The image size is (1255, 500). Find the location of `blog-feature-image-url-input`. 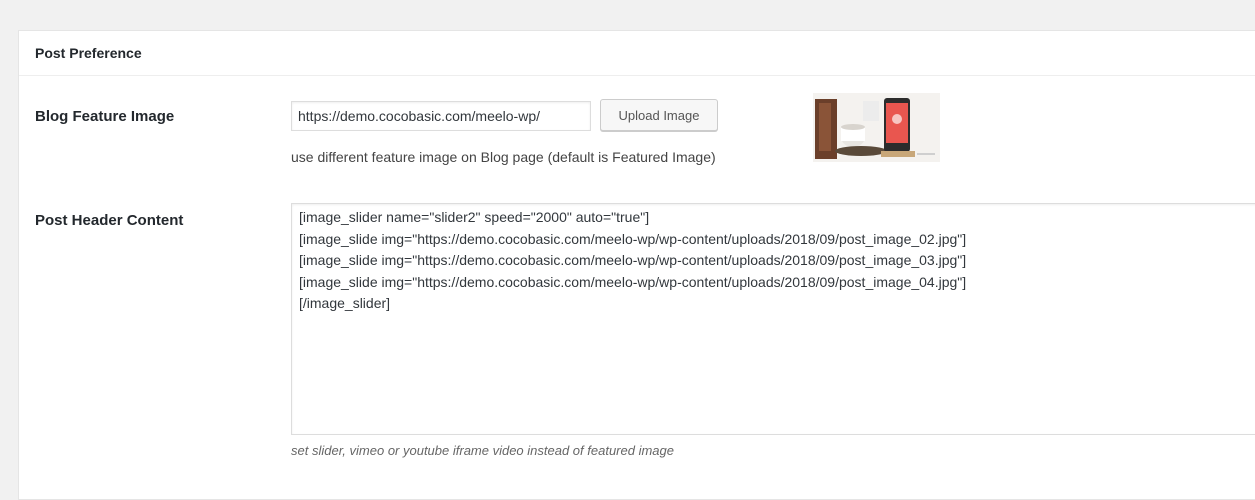

blog-feature-image-url-input is located at coordinates (441, 116).